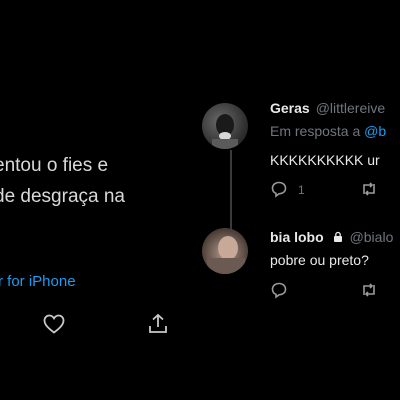  What do you see at coordinates (231, 190) in the screenshot?
I see `thread-line` at bounding box center [231, 190].